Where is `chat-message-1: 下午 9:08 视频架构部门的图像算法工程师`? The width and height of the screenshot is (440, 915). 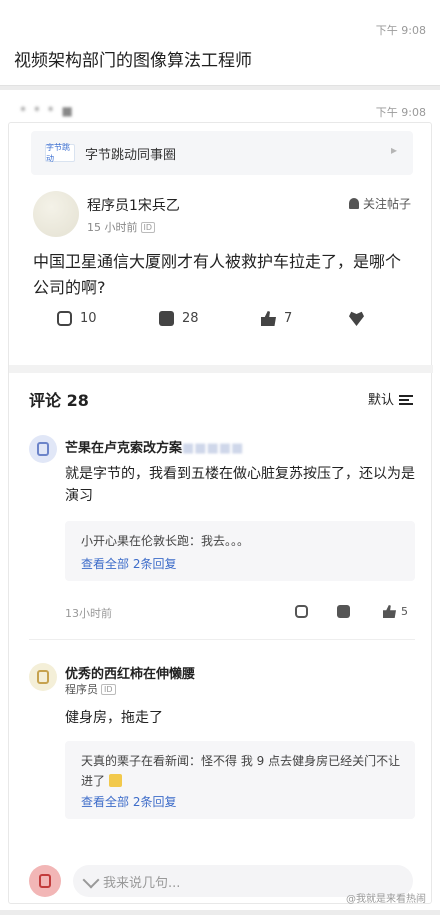
chat-message-1: 下午 9:08 视频架构部门的图像算法工程师 is located at coordinates (220, 43).